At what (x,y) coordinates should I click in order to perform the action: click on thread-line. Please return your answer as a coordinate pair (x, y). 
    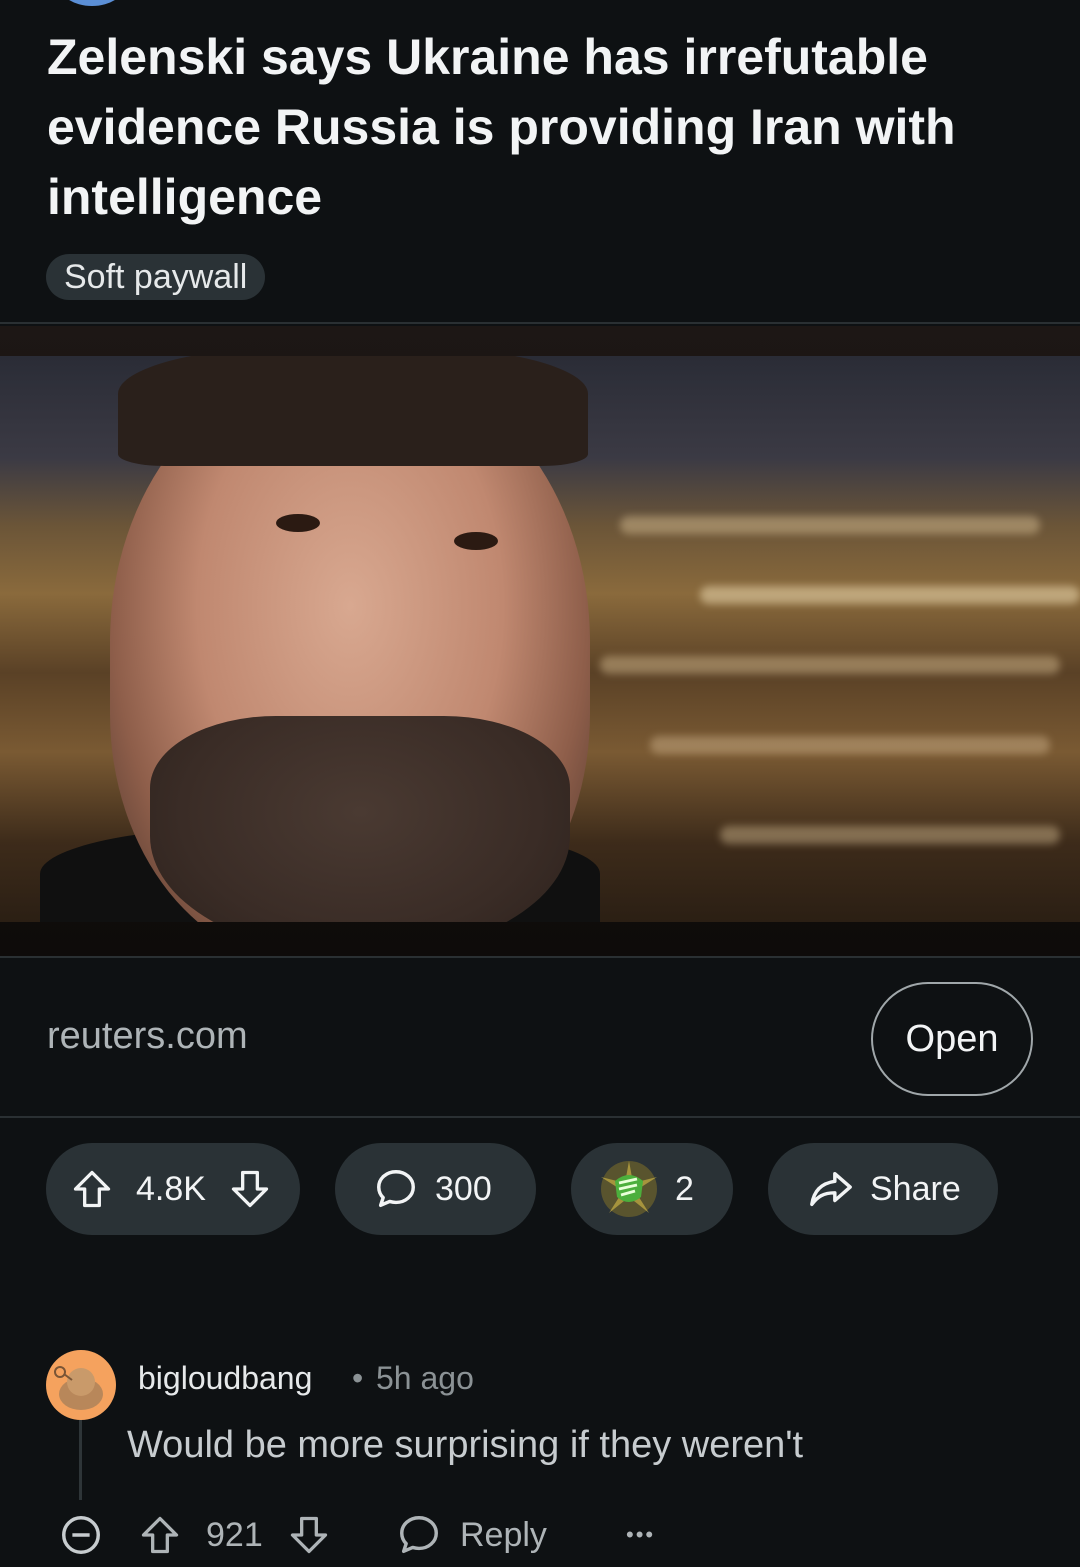
    Looking at the image, I should click on (80, 1460).